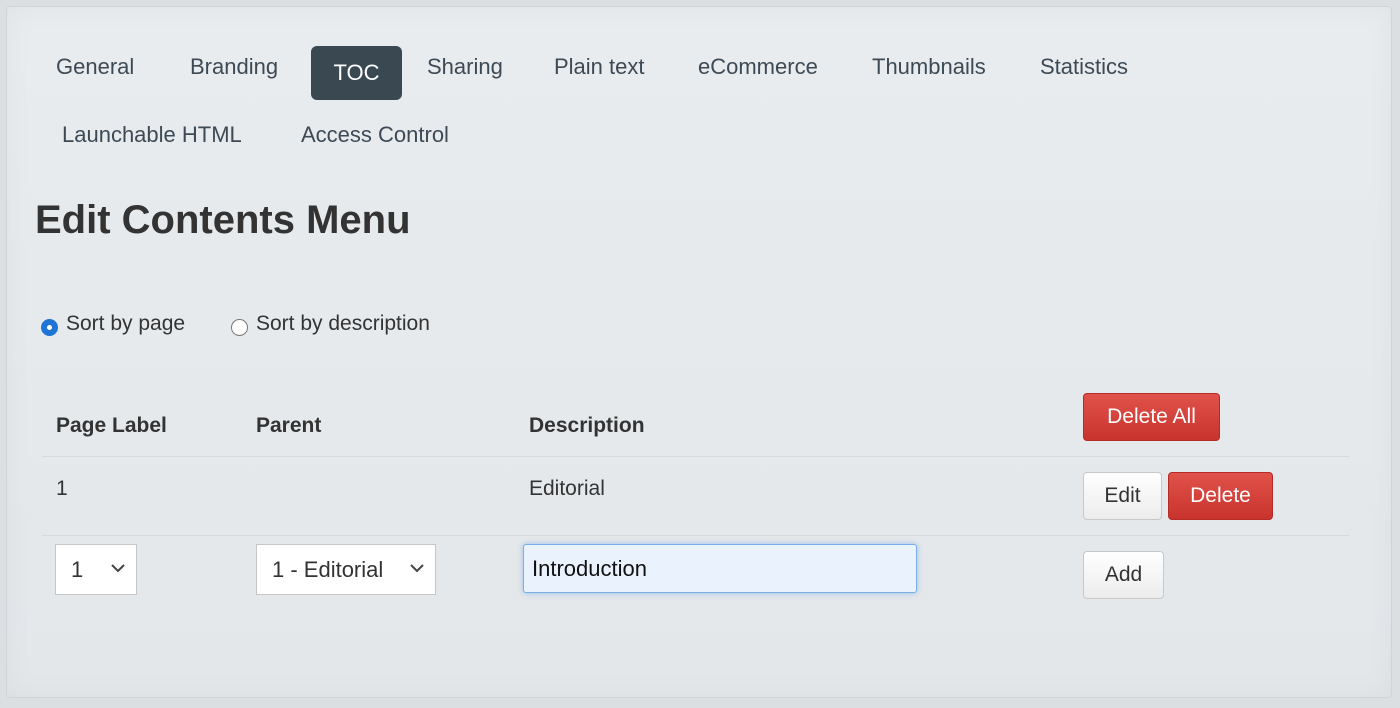  Describe the element at coordinates (587, 425) in the screenshot. I see `column-header-description: Description` at that location.